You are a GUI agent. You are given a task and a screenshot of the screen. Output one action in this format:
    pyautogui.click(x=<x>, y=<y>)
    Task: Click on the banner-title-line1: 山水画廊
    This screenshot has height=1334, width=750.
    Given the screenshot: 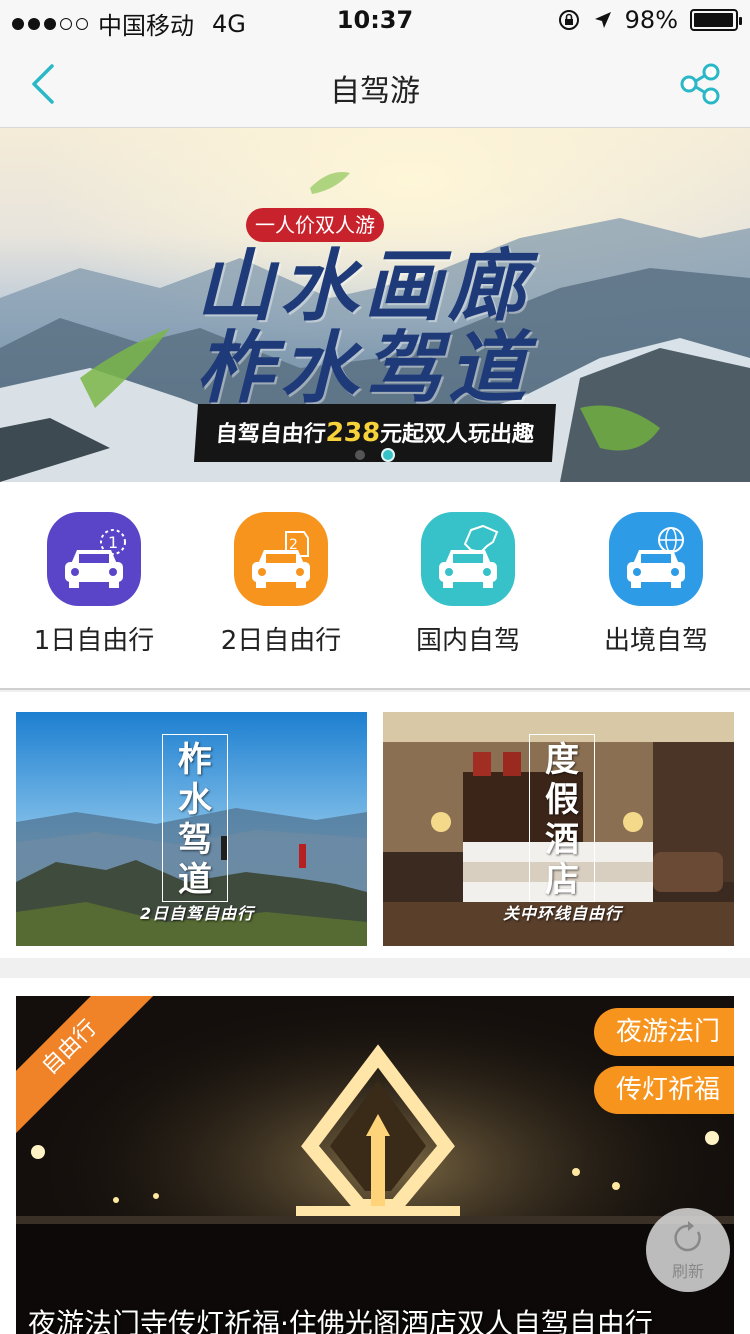 What is the action you would take?
    pyautogui.click(x=364, y=286)
    